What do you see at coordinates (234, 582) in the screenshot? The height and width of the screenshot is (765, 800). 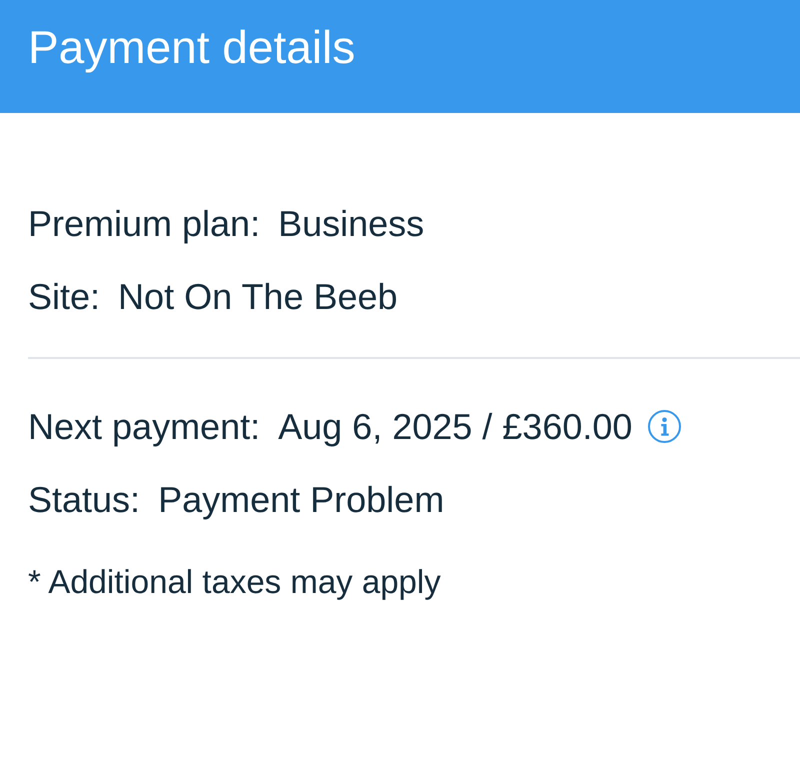 I see `footnote-text: * Additional taxes may apply` at bounding box center [234, 582].